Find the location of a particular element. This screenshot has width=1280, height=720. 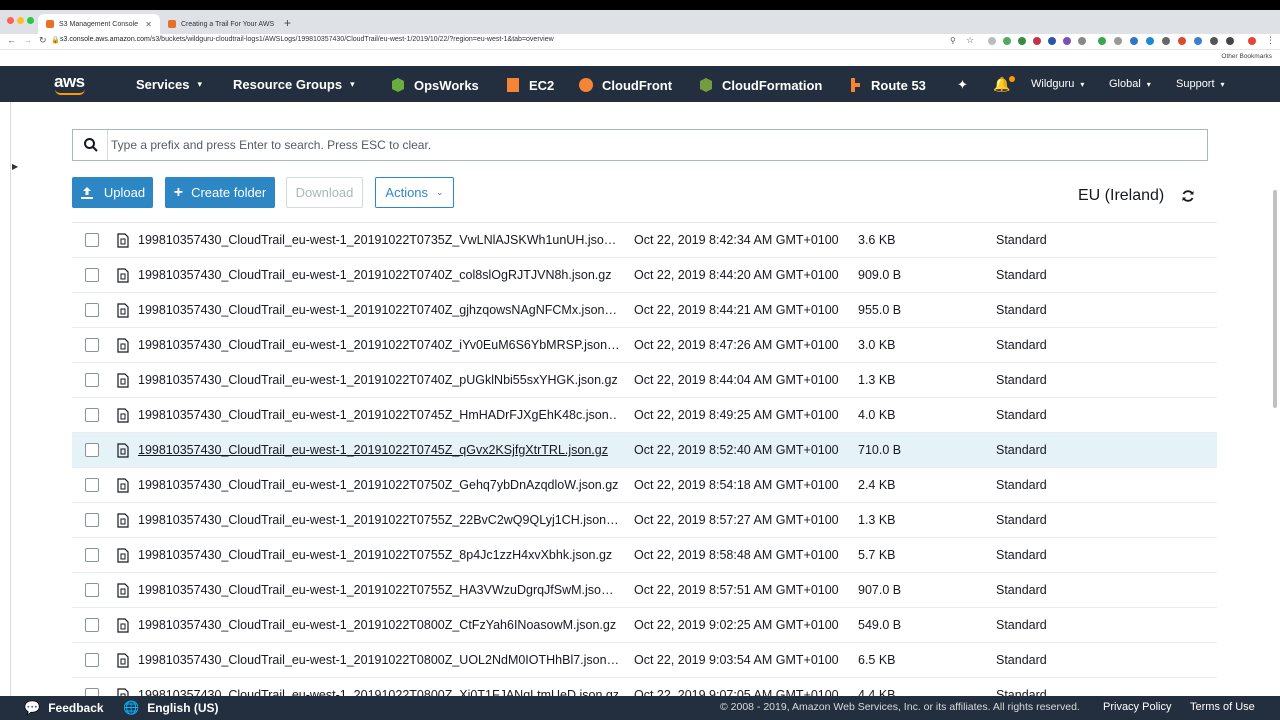

pin-icon: ✦ is located at coordinates (962, 85).